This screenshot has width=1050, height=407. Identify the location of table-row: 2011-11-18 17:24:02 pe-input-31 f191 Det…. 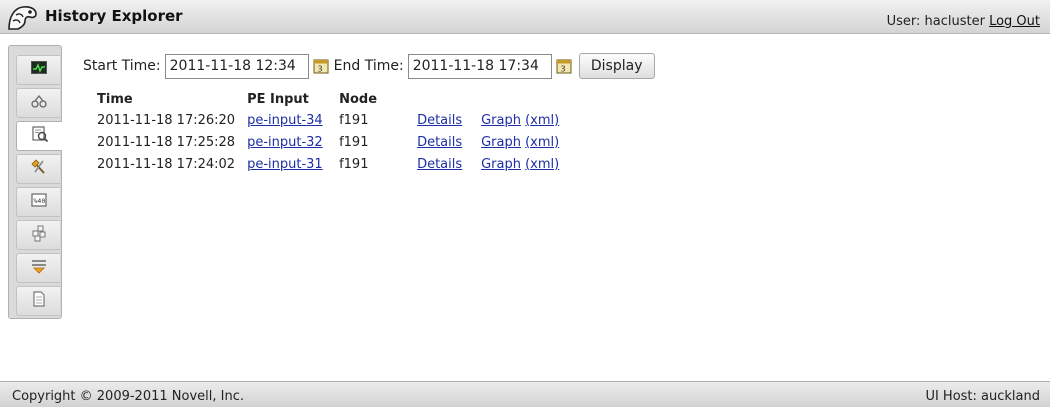
(328, 164).